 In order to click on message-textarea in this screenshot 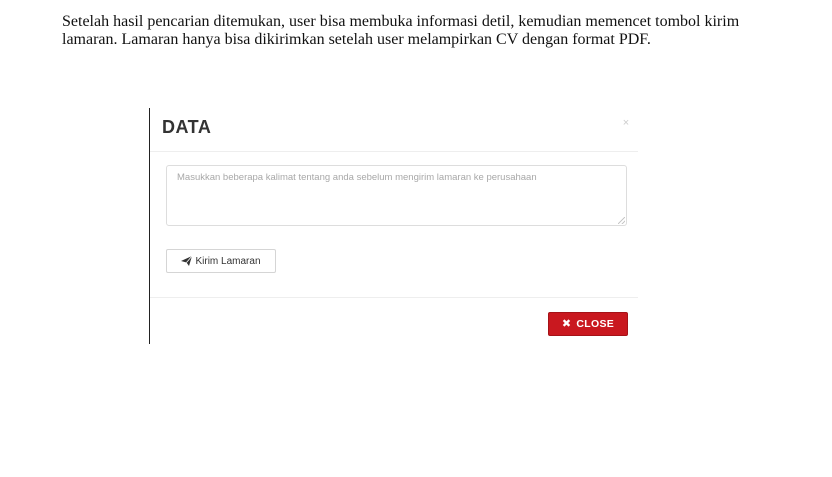, I will do `click(396, 195)`.